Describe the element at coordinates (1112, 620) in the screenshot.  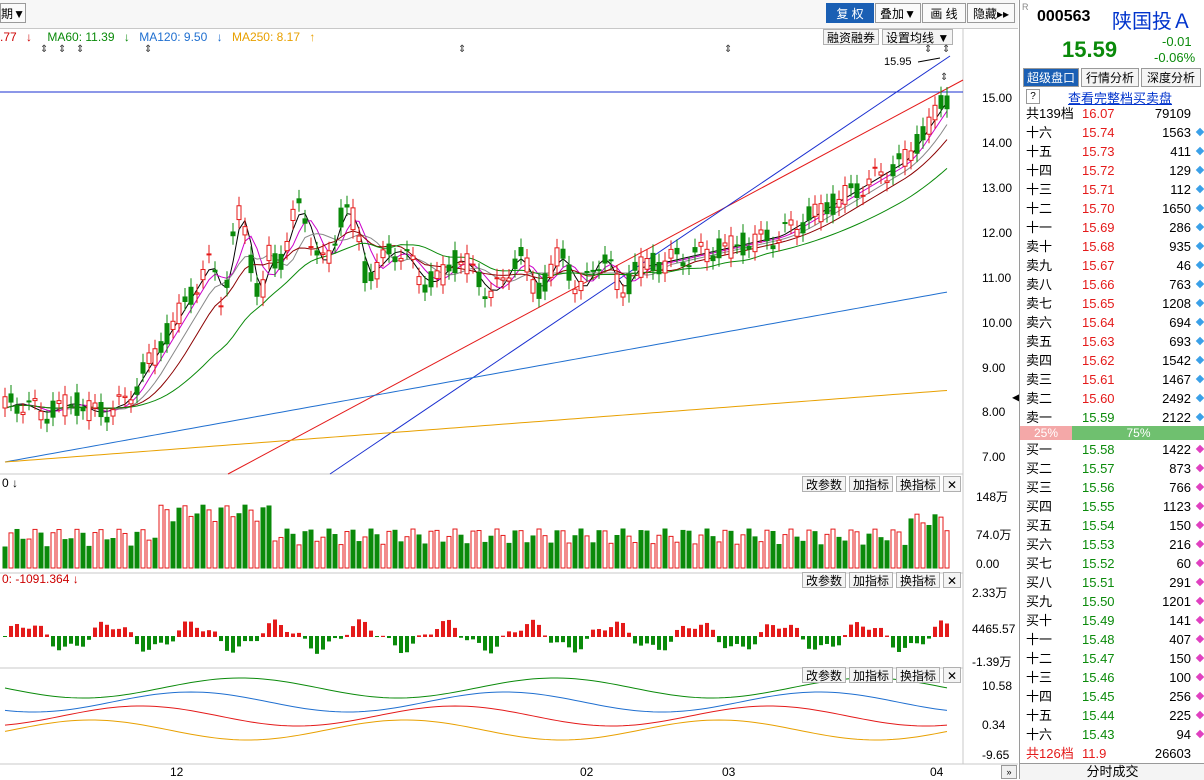
I see `buy-level-row: 买十 15.49 141` at that location.